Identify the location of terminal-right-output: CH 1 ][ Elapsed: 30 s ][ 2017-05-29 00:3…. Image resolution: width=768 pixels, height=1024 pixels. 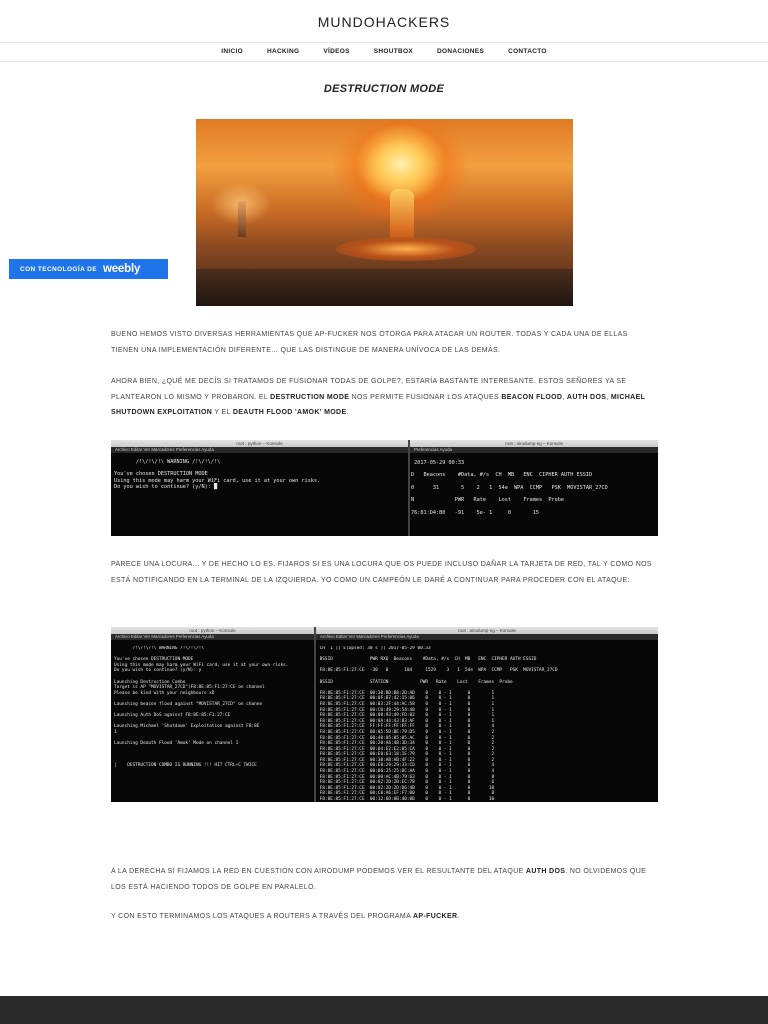
(438, 724).